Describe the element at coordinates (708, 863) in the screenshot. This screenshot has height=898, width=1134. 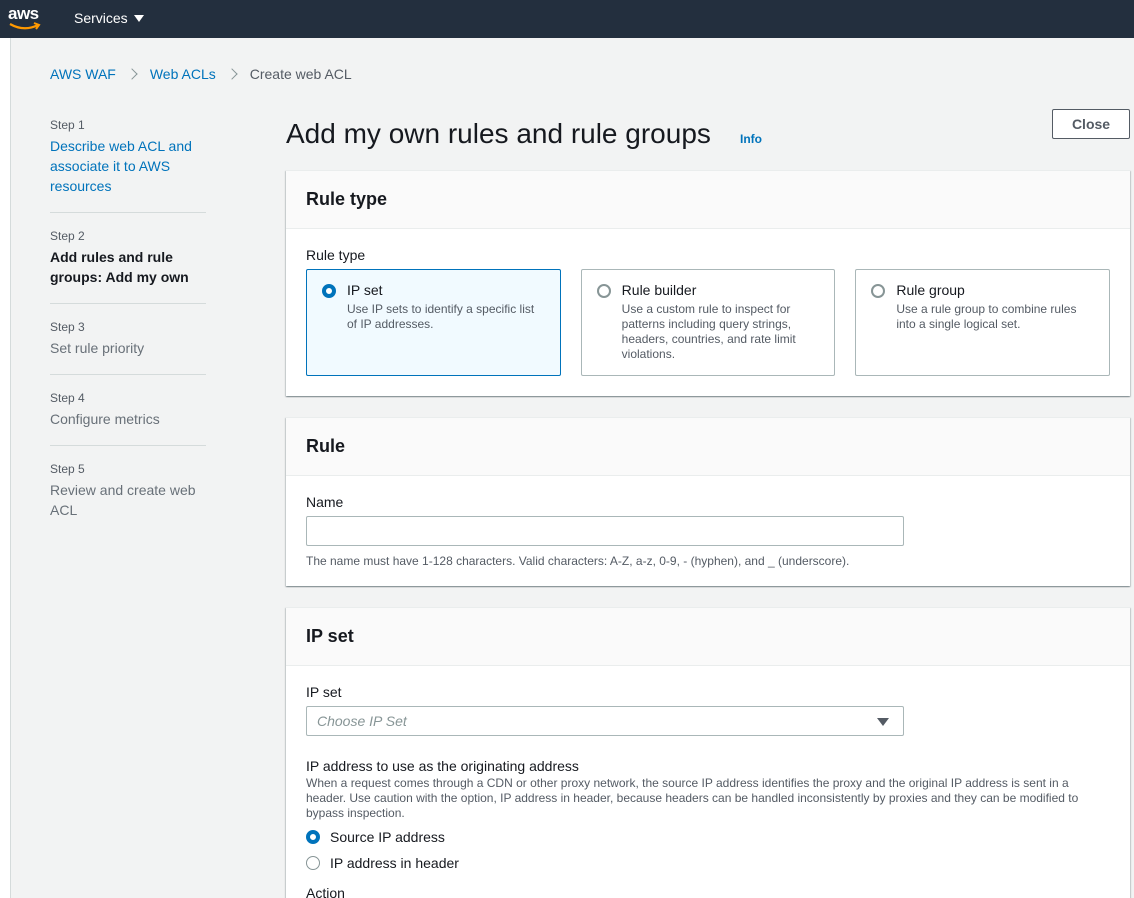
I see `radio-ip-in-header: IP address in header` at that location.